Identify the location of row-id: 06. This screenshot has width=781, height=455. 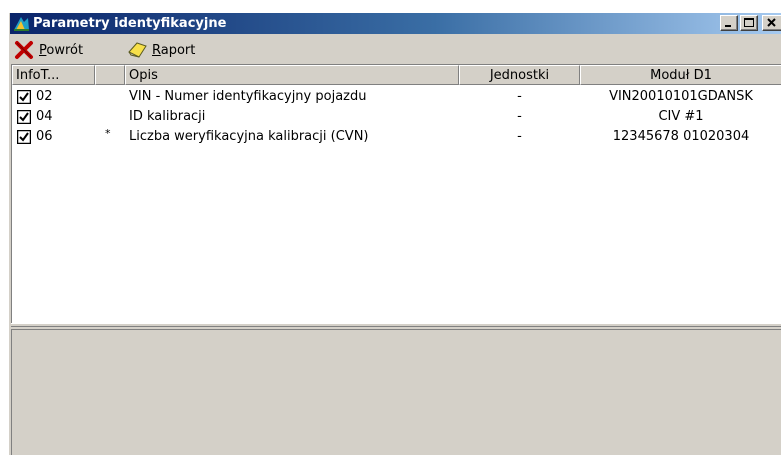
(44, 136).